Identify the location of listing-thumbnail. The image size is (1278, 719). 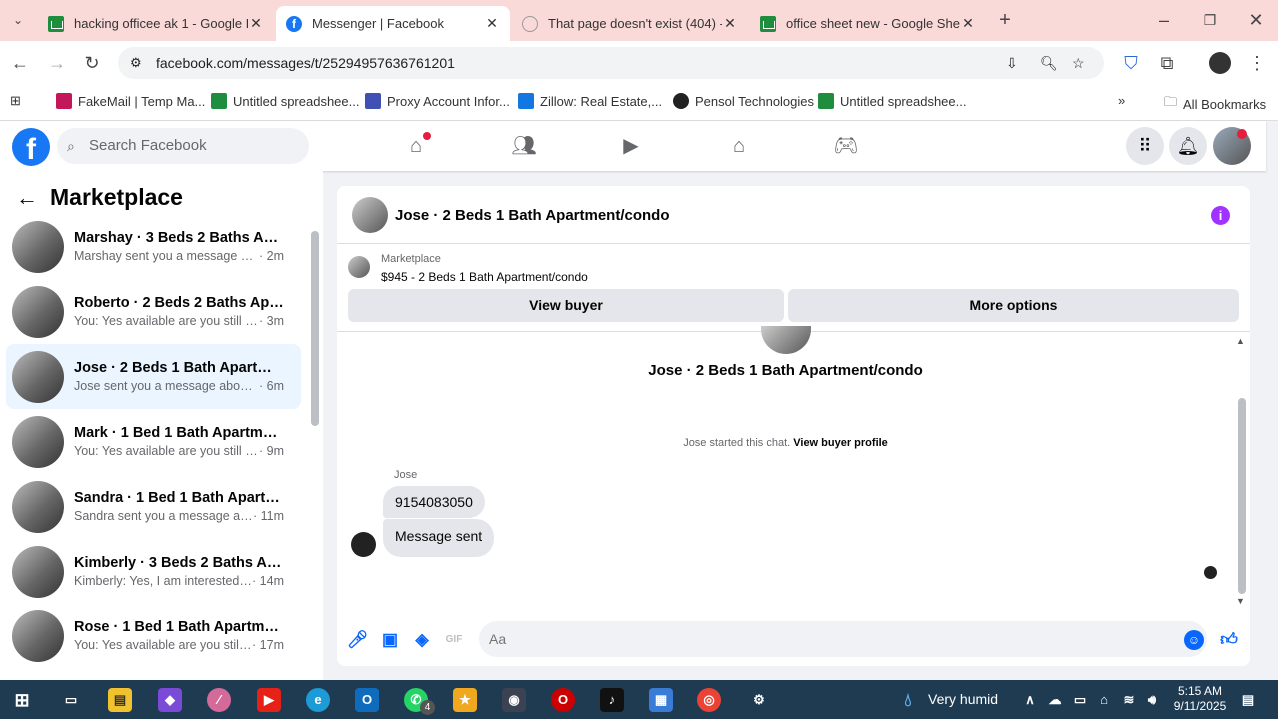
(359, 267).